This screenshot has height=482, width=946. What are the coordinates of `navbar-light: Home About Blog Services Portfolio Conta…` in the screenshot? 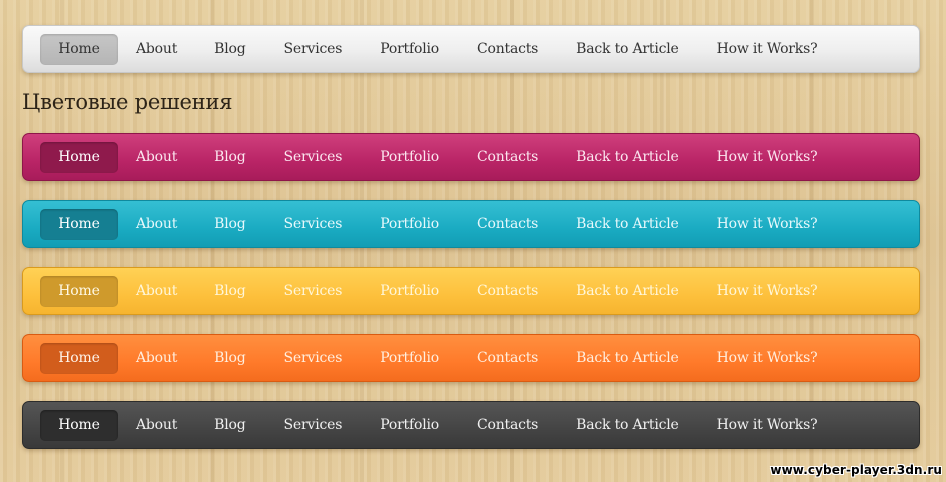 It's located at (471, 49).